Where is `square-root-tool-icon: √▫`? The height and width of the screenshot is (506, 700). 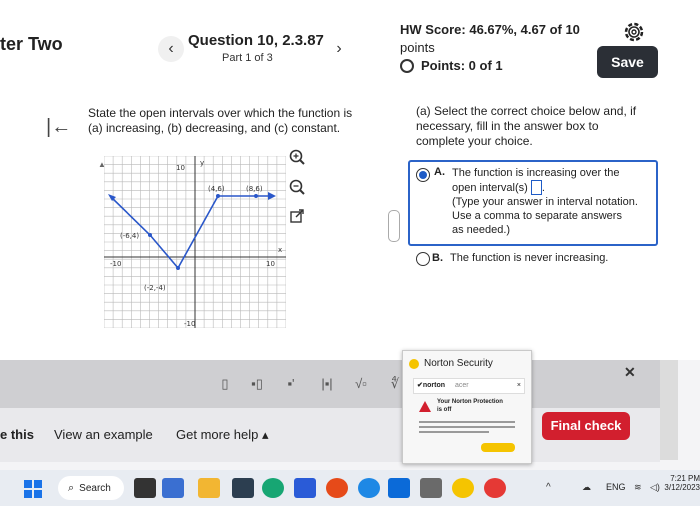 square-root-tool-icon: √▫ is located at coordinates (361, 384).